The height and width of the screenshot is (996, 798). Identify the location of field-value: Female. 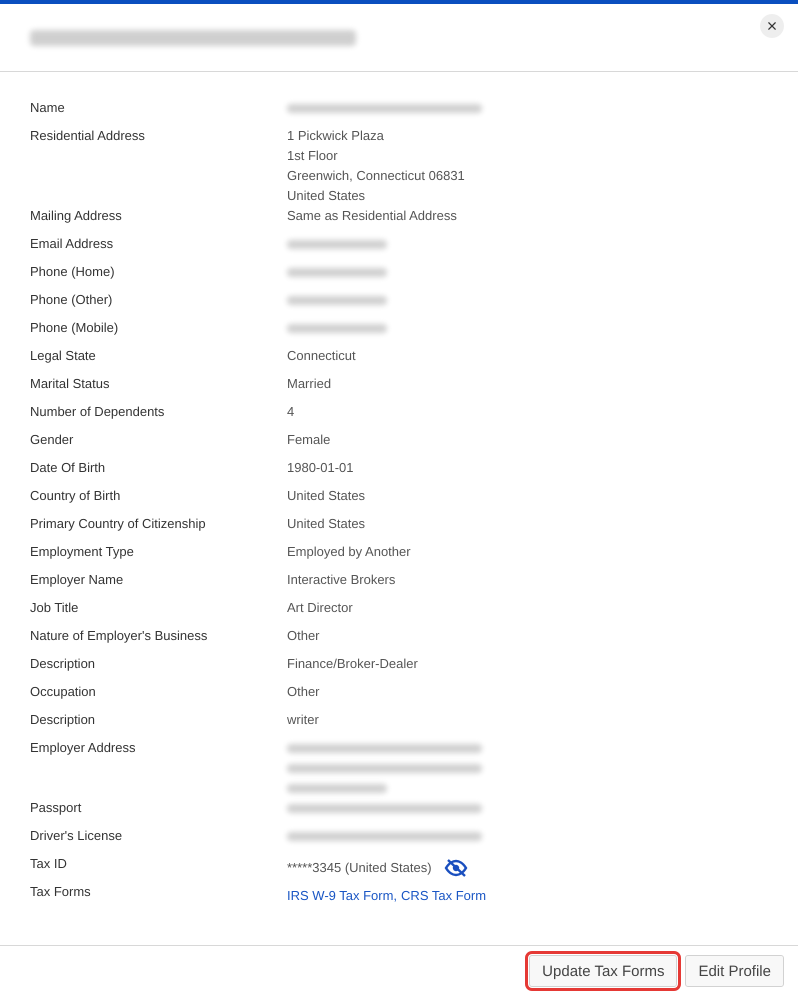
(308, 440).